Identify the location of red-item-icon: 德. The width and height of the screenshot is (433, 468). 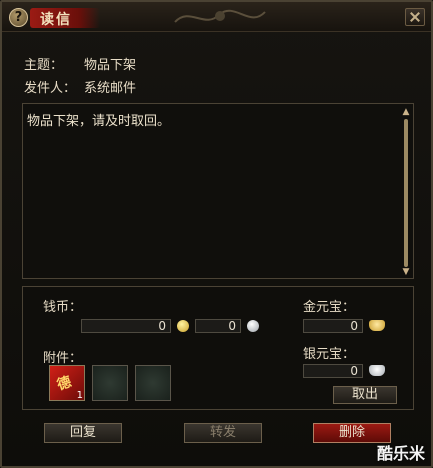
(64, 384).